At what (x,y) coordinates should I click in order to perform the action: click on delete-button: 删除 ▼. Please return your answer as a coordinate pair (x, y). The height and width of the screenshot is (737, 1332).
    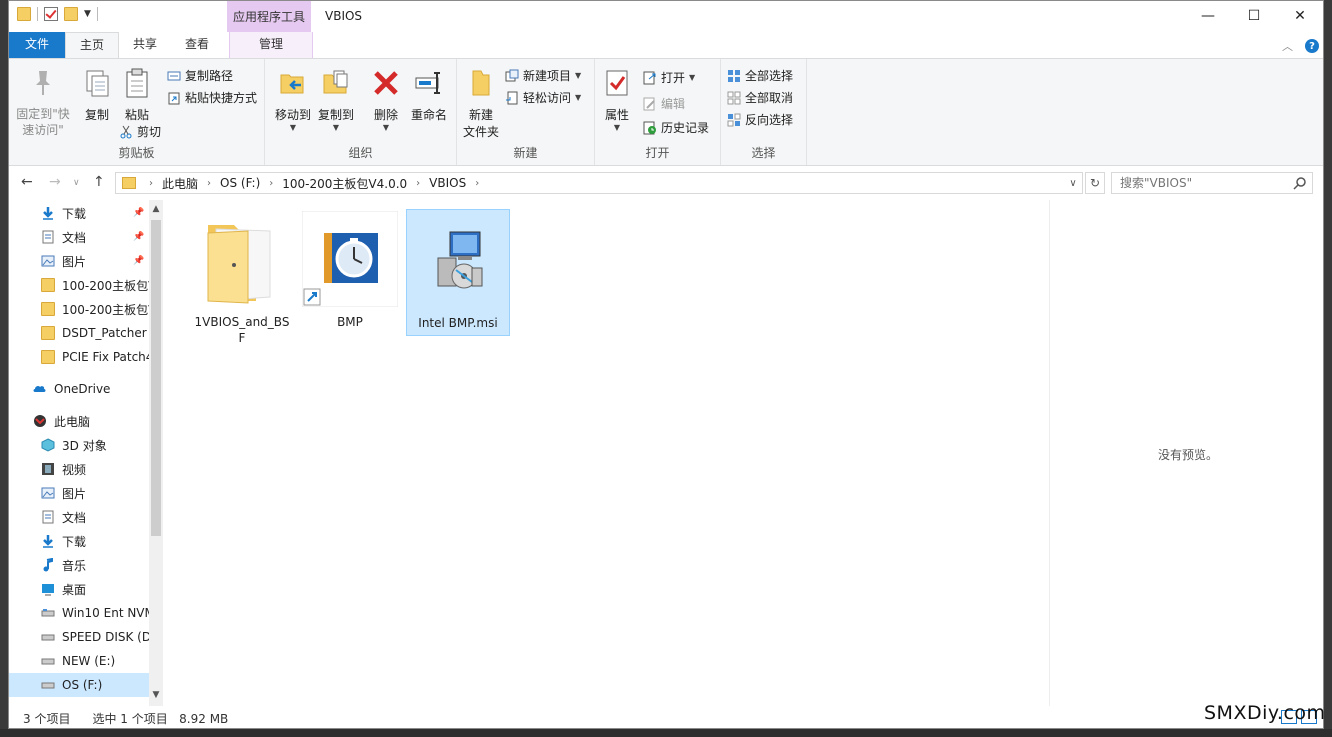
    Looking at the image, I should click on (386, 99).